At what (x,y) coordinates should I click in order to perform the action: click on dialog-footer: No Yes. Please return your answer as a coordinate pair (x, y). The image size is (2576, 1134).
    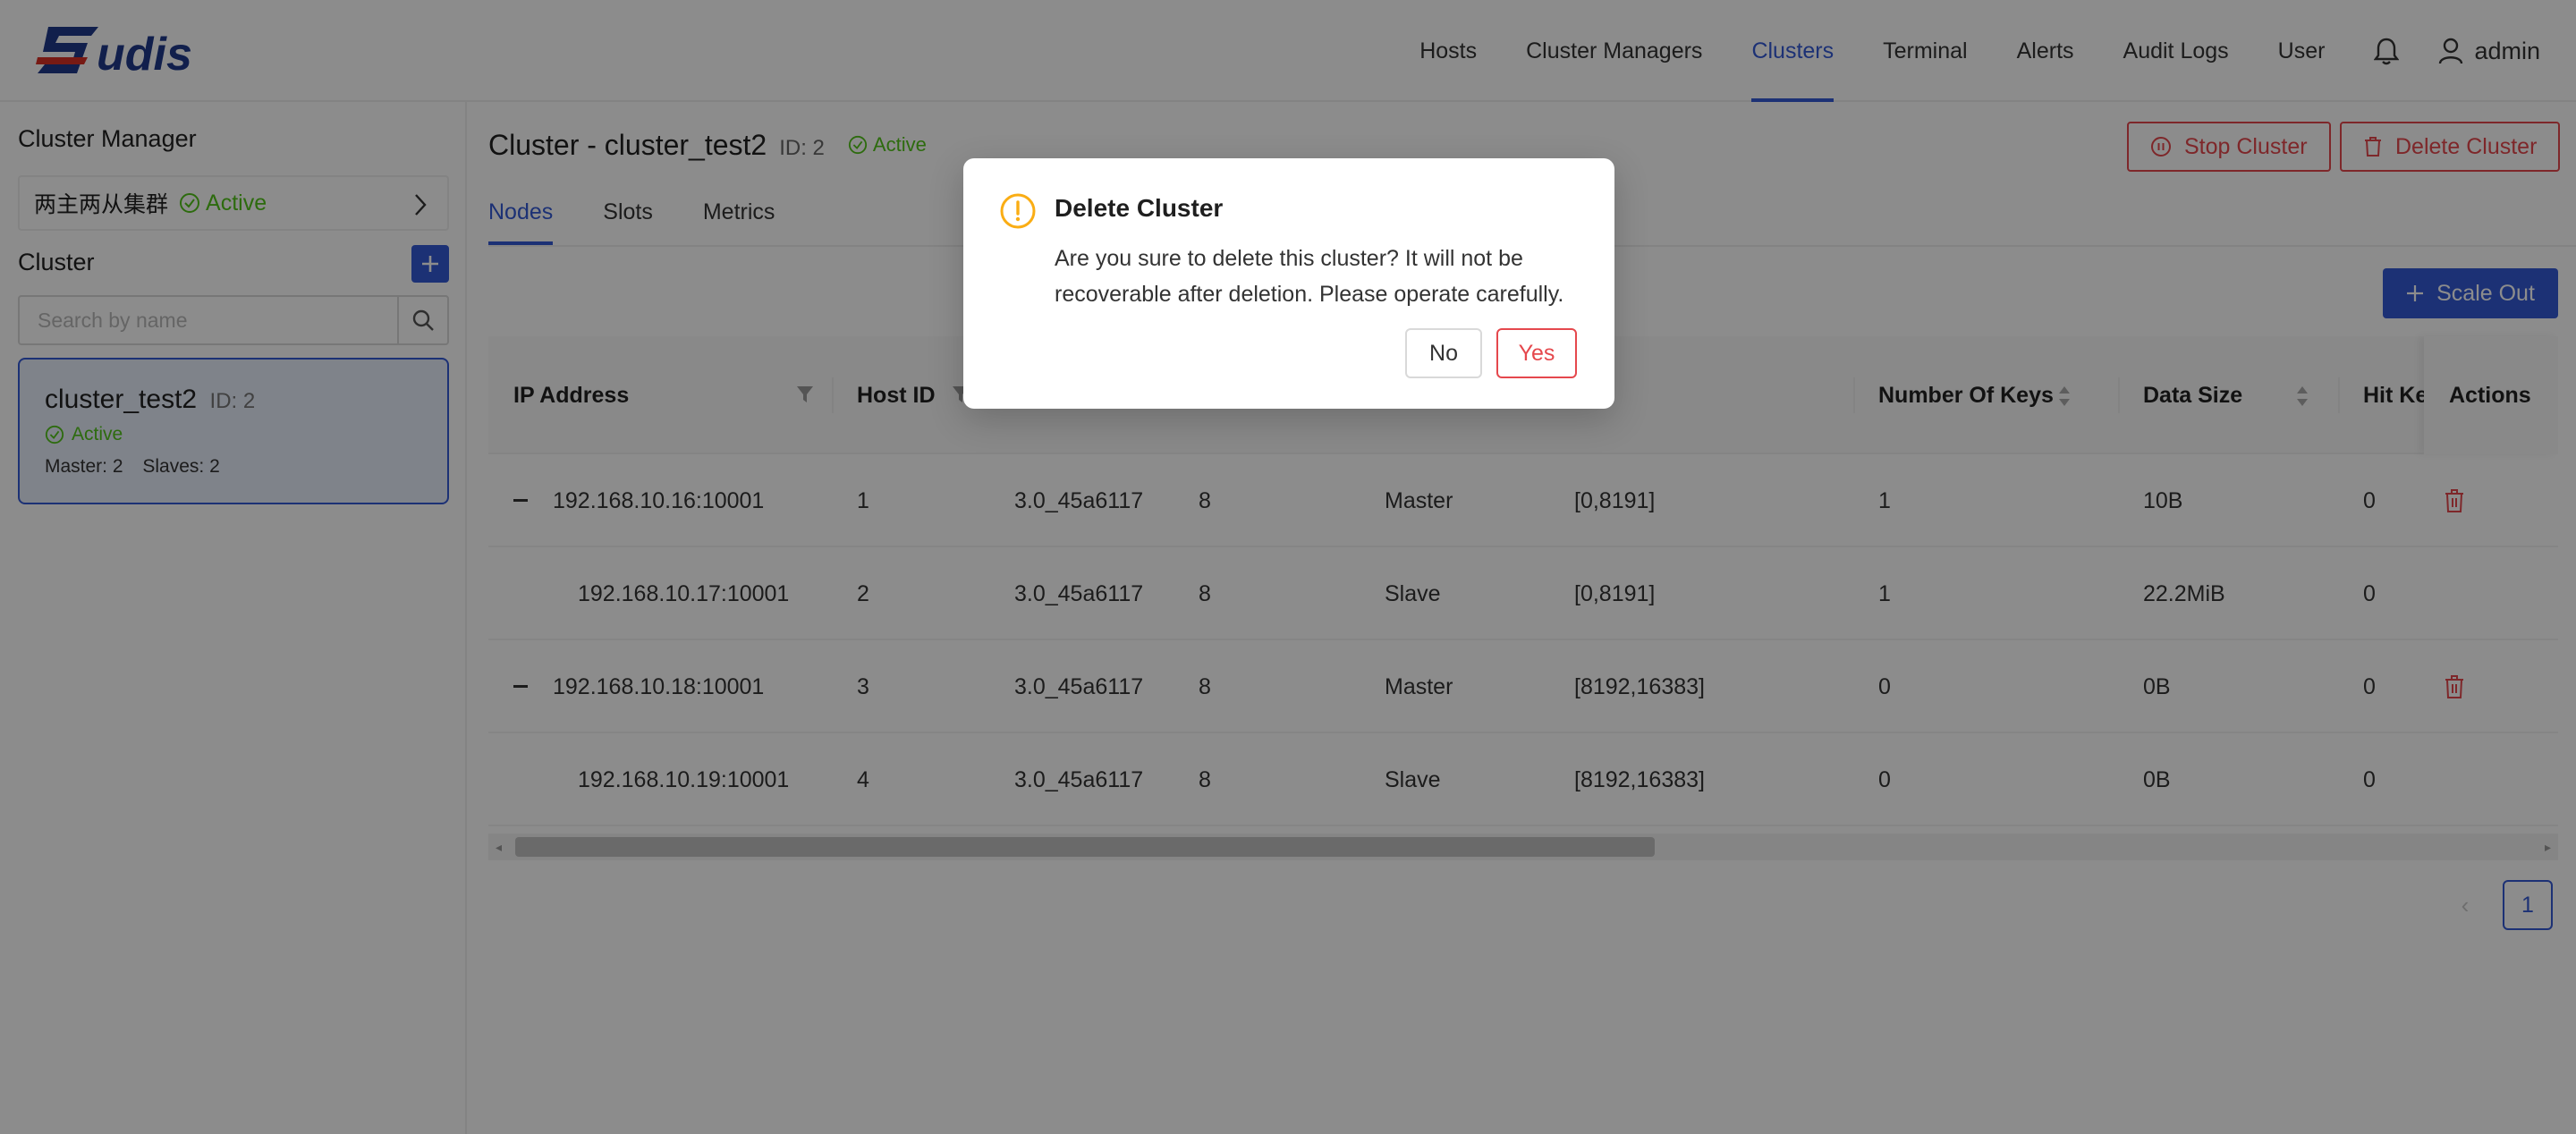
    Looking at the image, I should click on (1491, 353).